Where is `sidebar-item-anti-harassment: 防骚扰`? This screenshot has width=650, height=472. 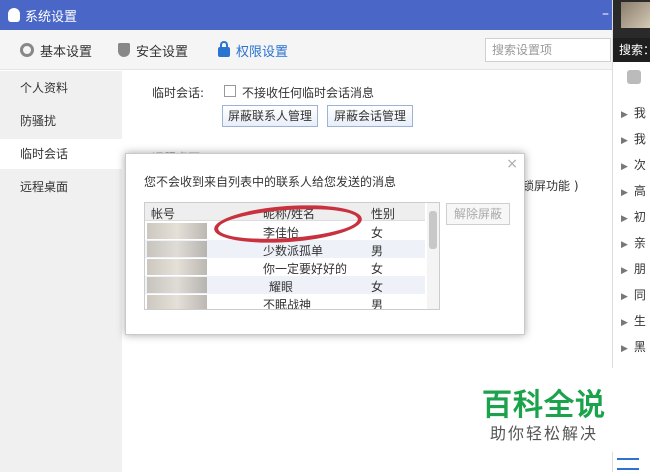
sidebar-item-anti-harassment: 防骚扰 is located at coordinates (61, 121).